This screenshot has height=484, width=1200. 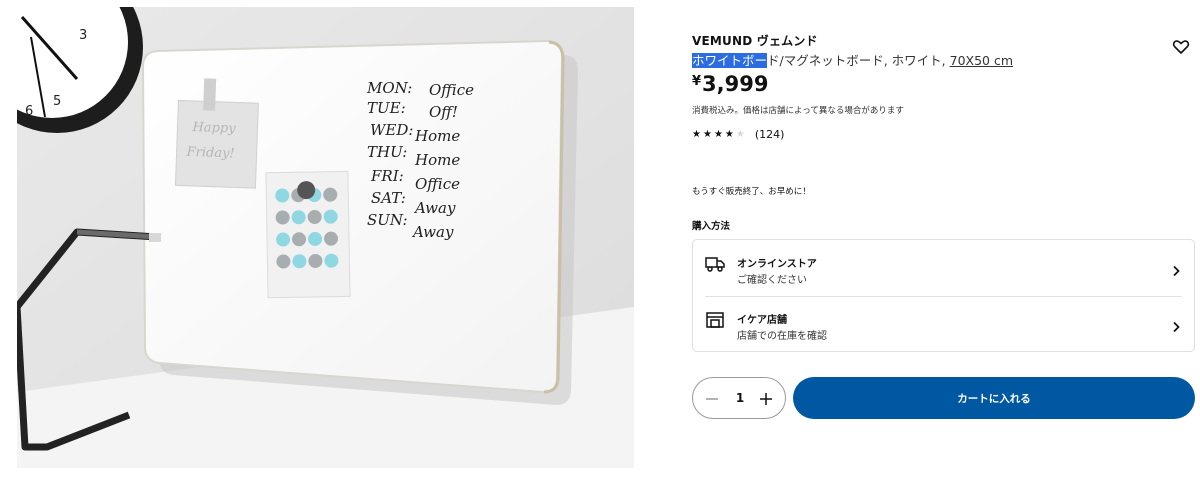 I want to click on purchase-options: オンラインストア ご確認ください イケア店舗 店舗での在庫を確認, so click(x=943, y=295).